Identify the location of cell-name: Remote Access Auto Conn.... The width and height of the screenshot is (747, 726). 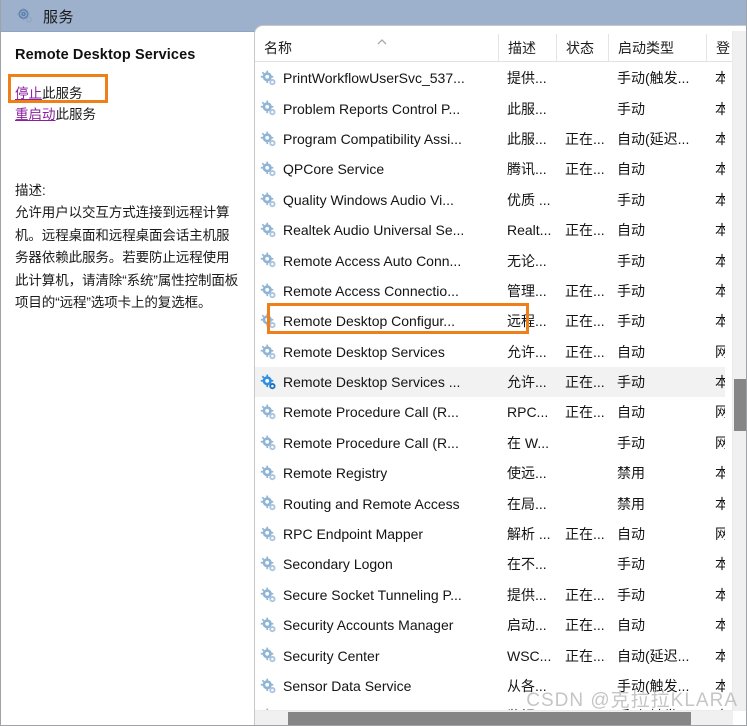
(372, 260).